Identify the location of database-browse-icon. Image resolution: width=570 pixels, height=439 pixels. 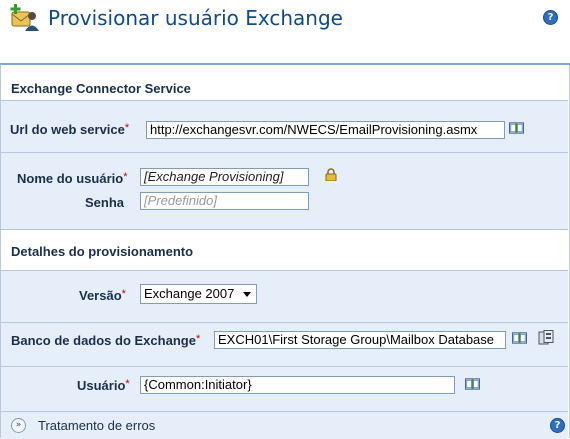
(546, 339).